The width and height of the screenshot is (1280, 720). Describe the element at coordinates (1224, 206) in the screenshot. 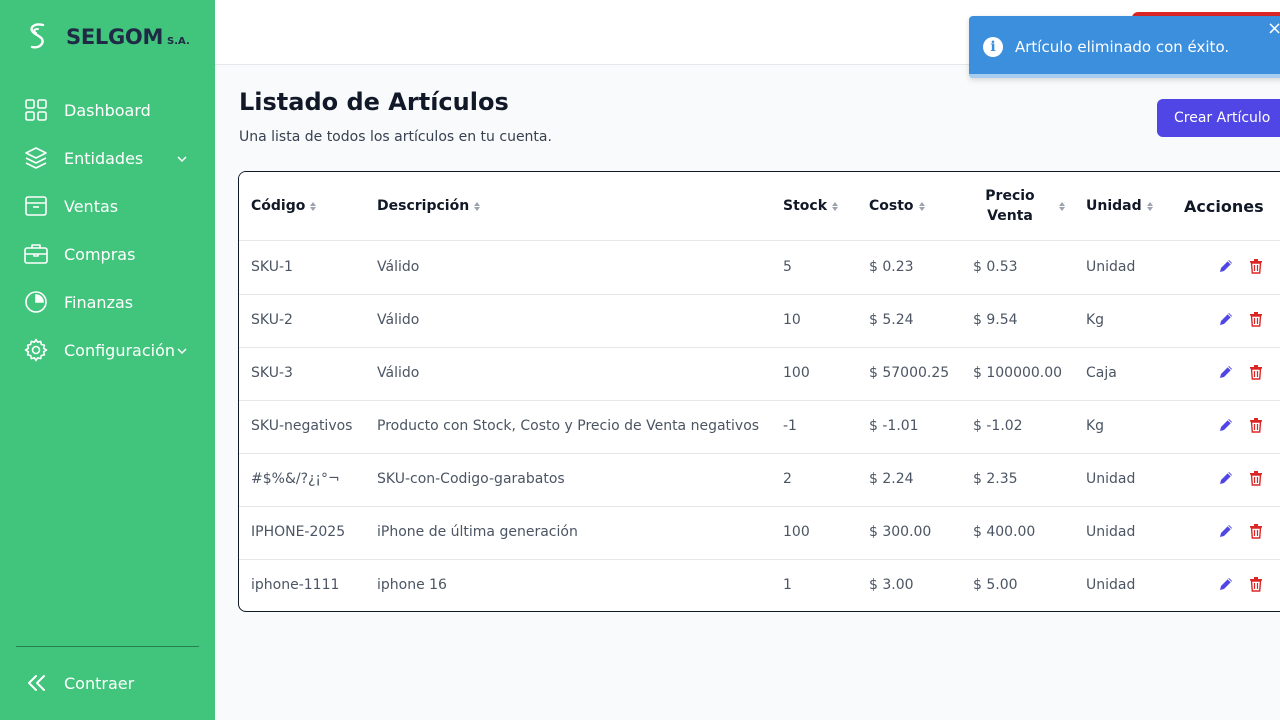

I see `column-header-actions: Acciones` at that location.